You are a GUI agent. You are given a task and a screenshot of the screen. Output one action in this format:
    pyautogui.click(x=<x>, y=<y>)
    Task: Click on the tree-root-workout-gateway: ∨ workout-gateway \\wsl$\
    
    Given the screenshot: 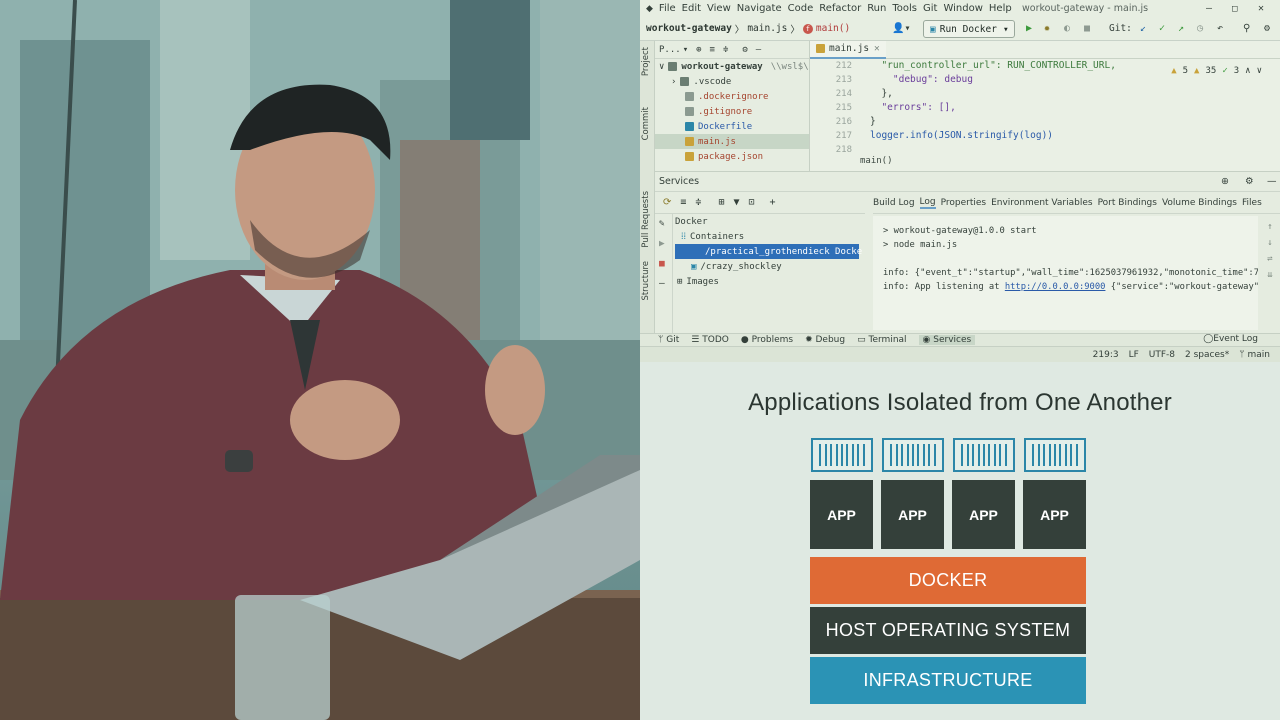 What is the action you would take?
    pyautogui.click(x=732, y=66)
    